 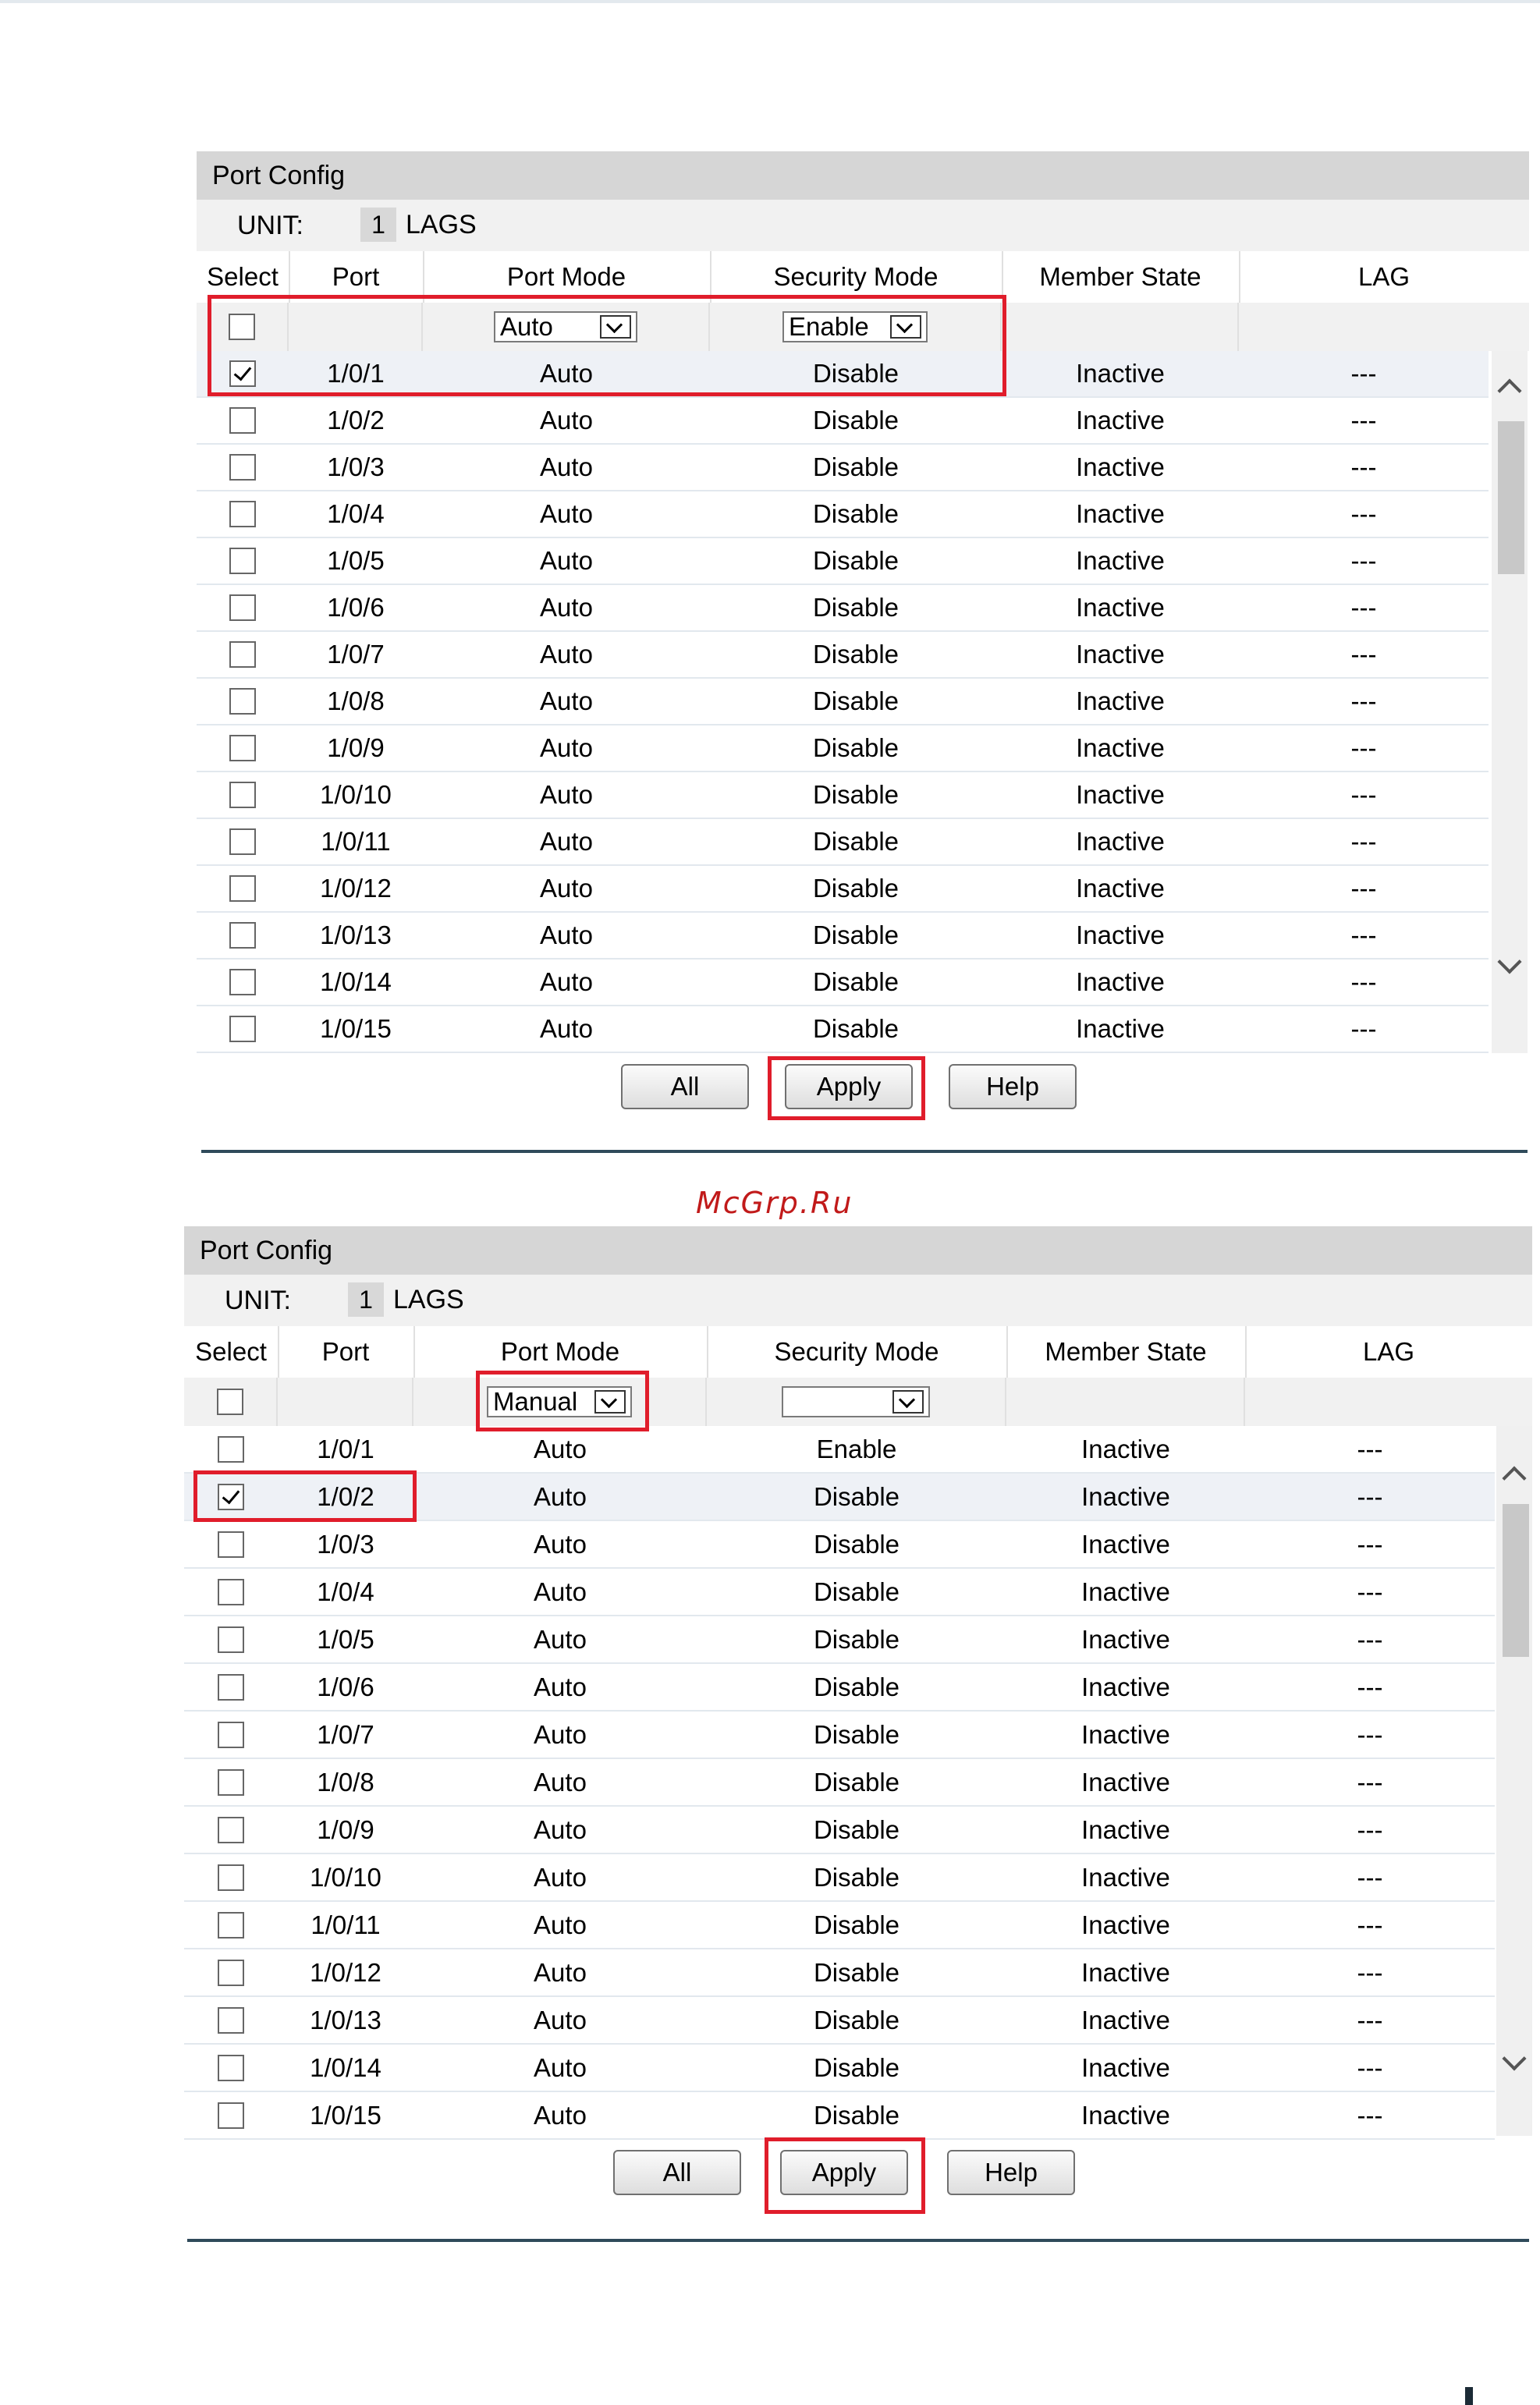 What do you see at coordinates (258, 1300) in the screenshot?
I see `unit-label: UNIT:` at bounding box center [258, 1300].